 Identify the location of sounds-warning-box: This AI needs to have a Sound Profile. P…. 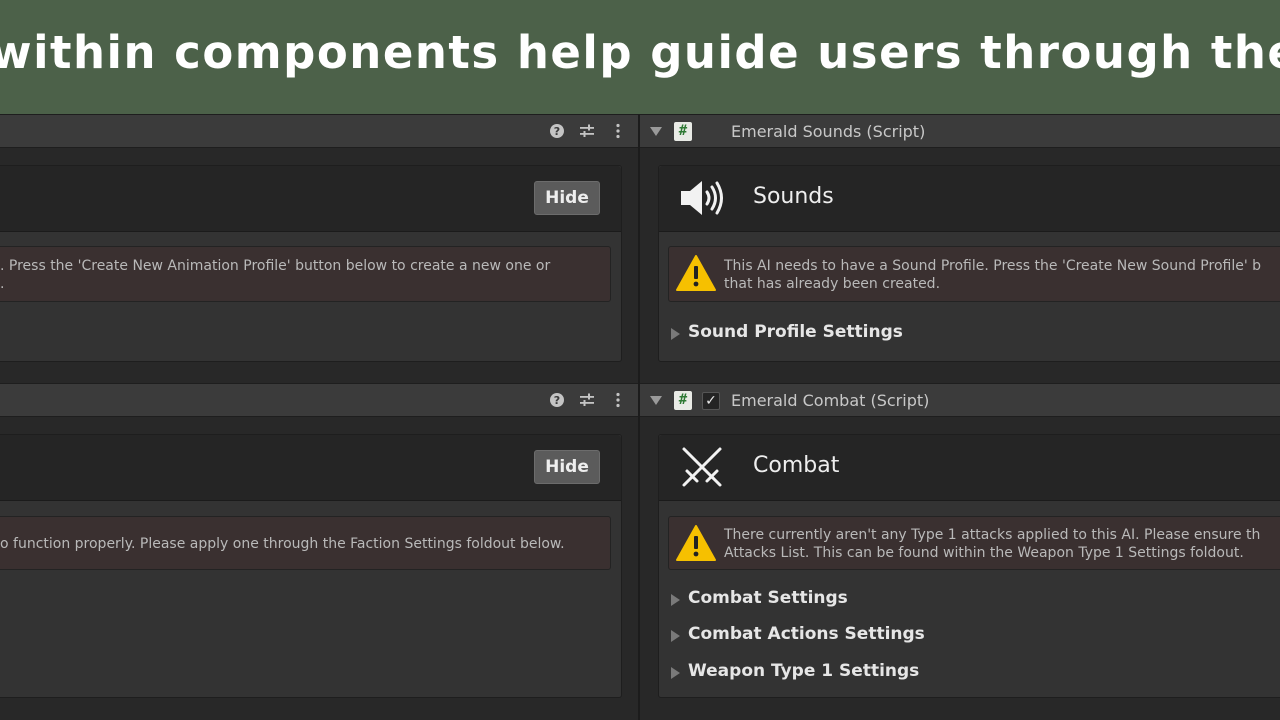
(974, 274).